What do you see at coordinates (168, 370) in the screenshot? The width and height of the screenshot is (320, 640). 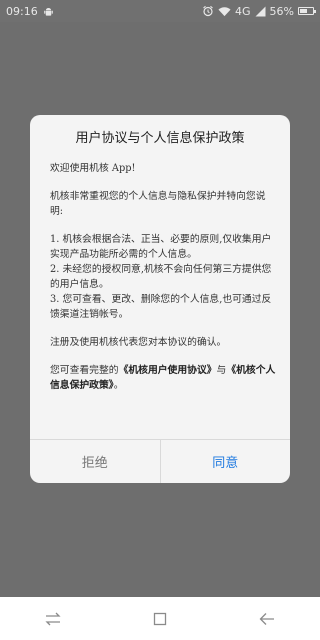 I see `user-agreement-link: 《机核用户使用协议》` at bounding box center [168, 370].